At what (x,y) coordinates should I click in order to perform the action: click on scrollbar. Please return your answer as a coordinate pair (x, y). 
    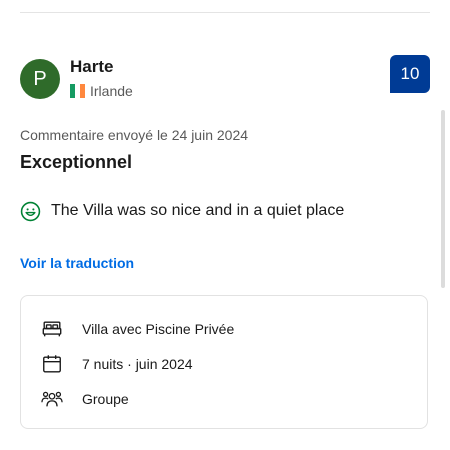
    Looking at the image, I should click on (443, 199).